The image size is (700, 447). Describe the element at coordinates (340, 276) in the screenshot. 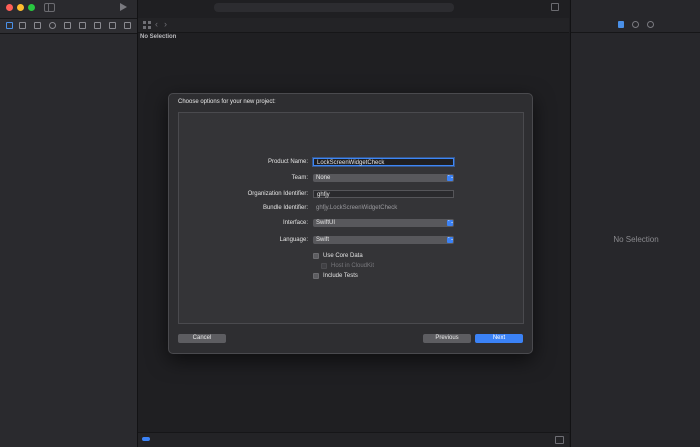

I see `include-tests-label: Include Tests` at that location.